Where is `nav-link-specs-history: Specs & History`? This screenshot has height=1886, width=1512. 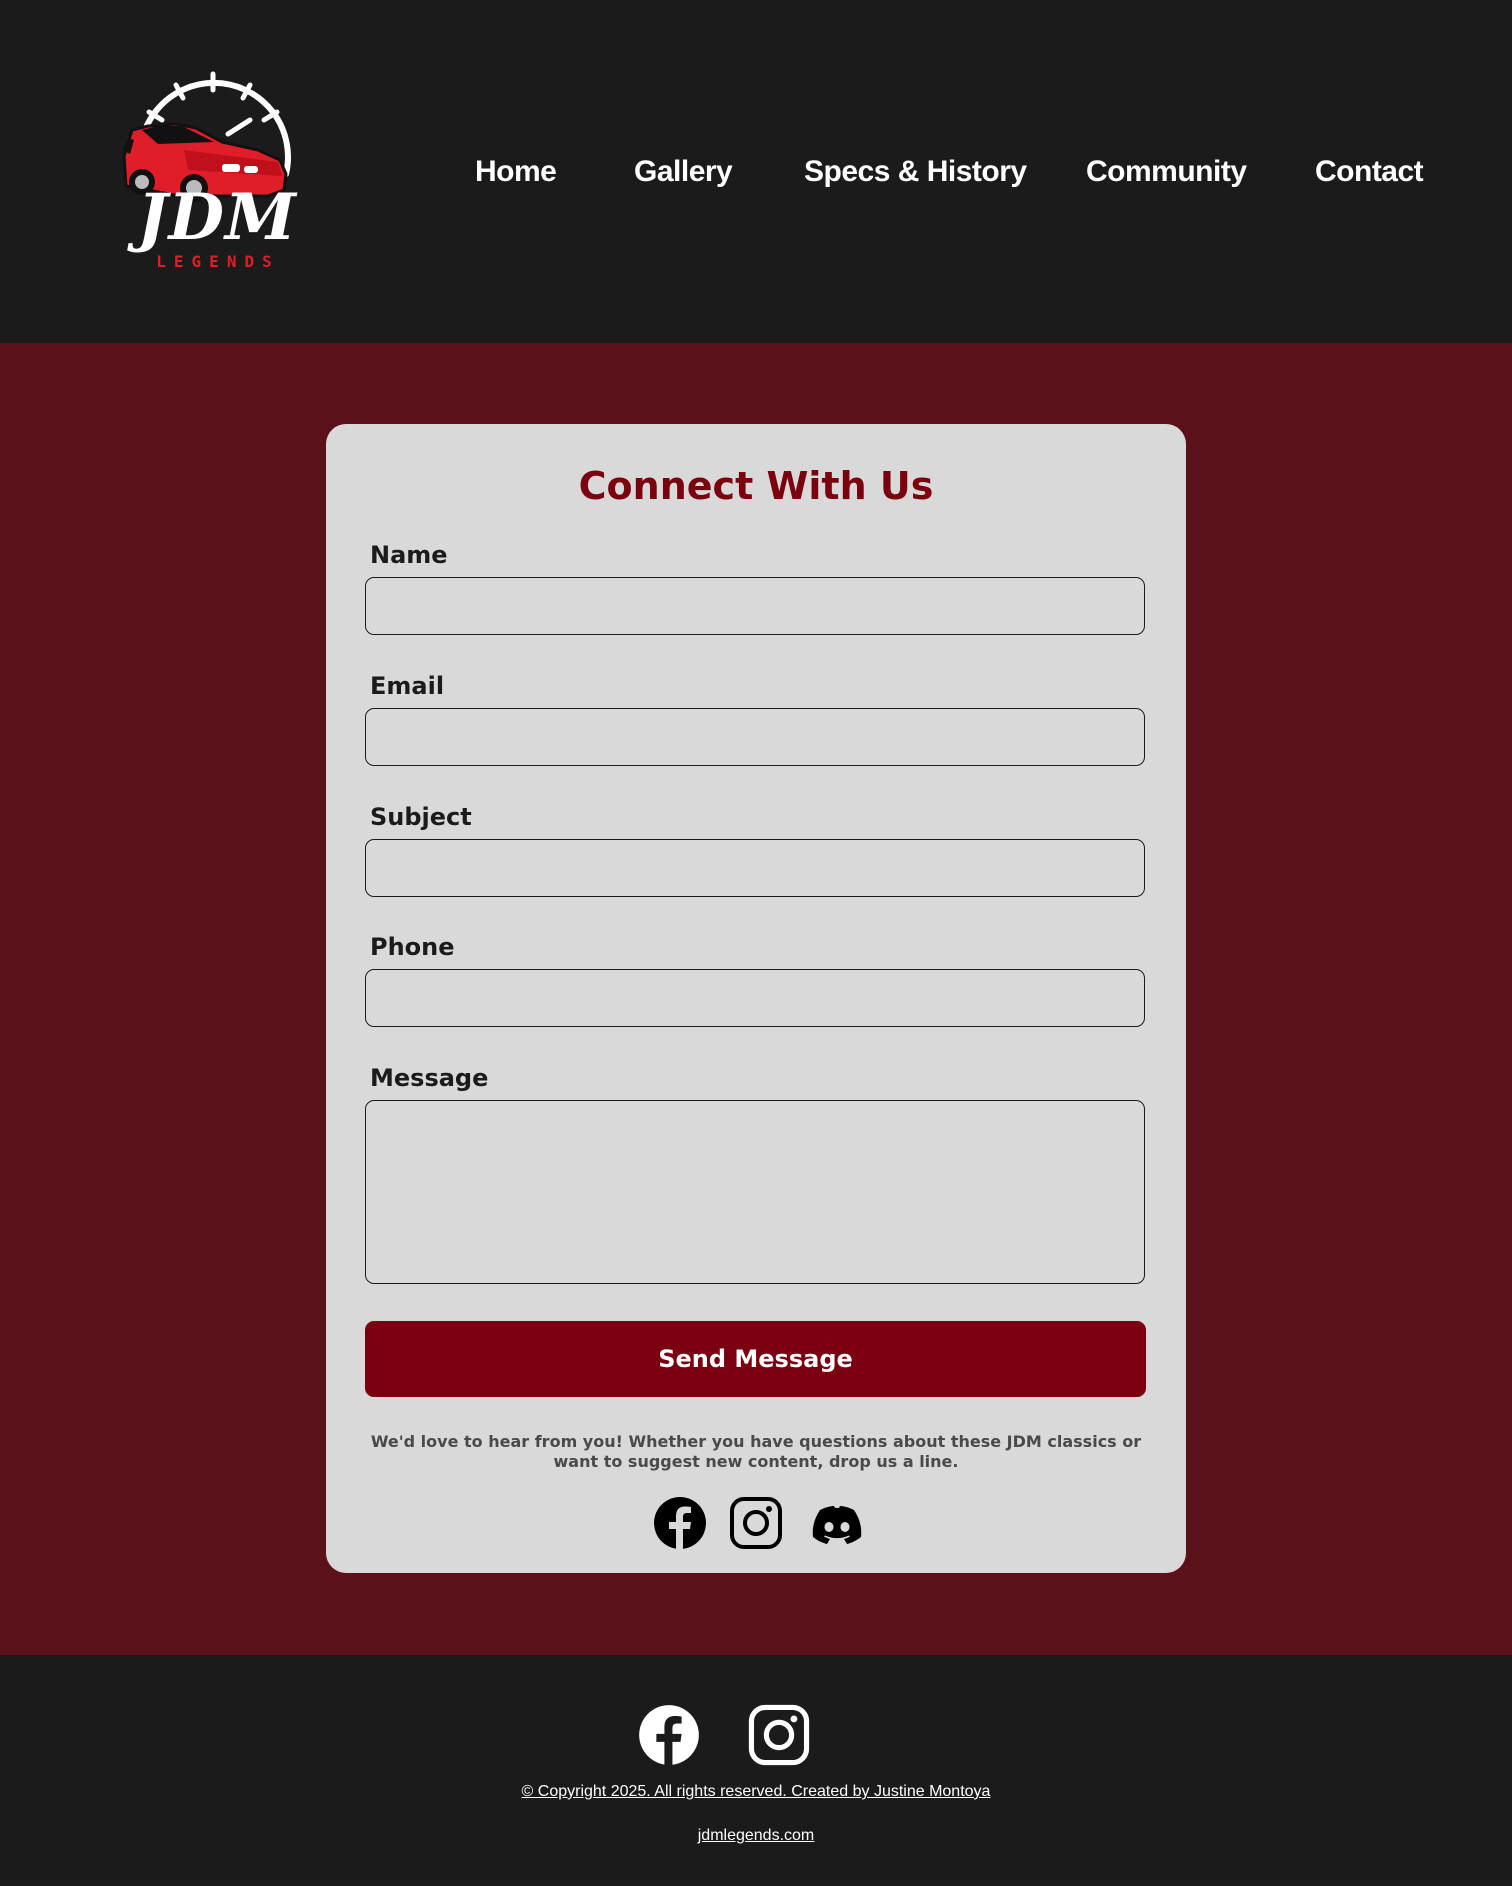
nav-link-specs-history: Specs & History is located at coordinates (915, 172).